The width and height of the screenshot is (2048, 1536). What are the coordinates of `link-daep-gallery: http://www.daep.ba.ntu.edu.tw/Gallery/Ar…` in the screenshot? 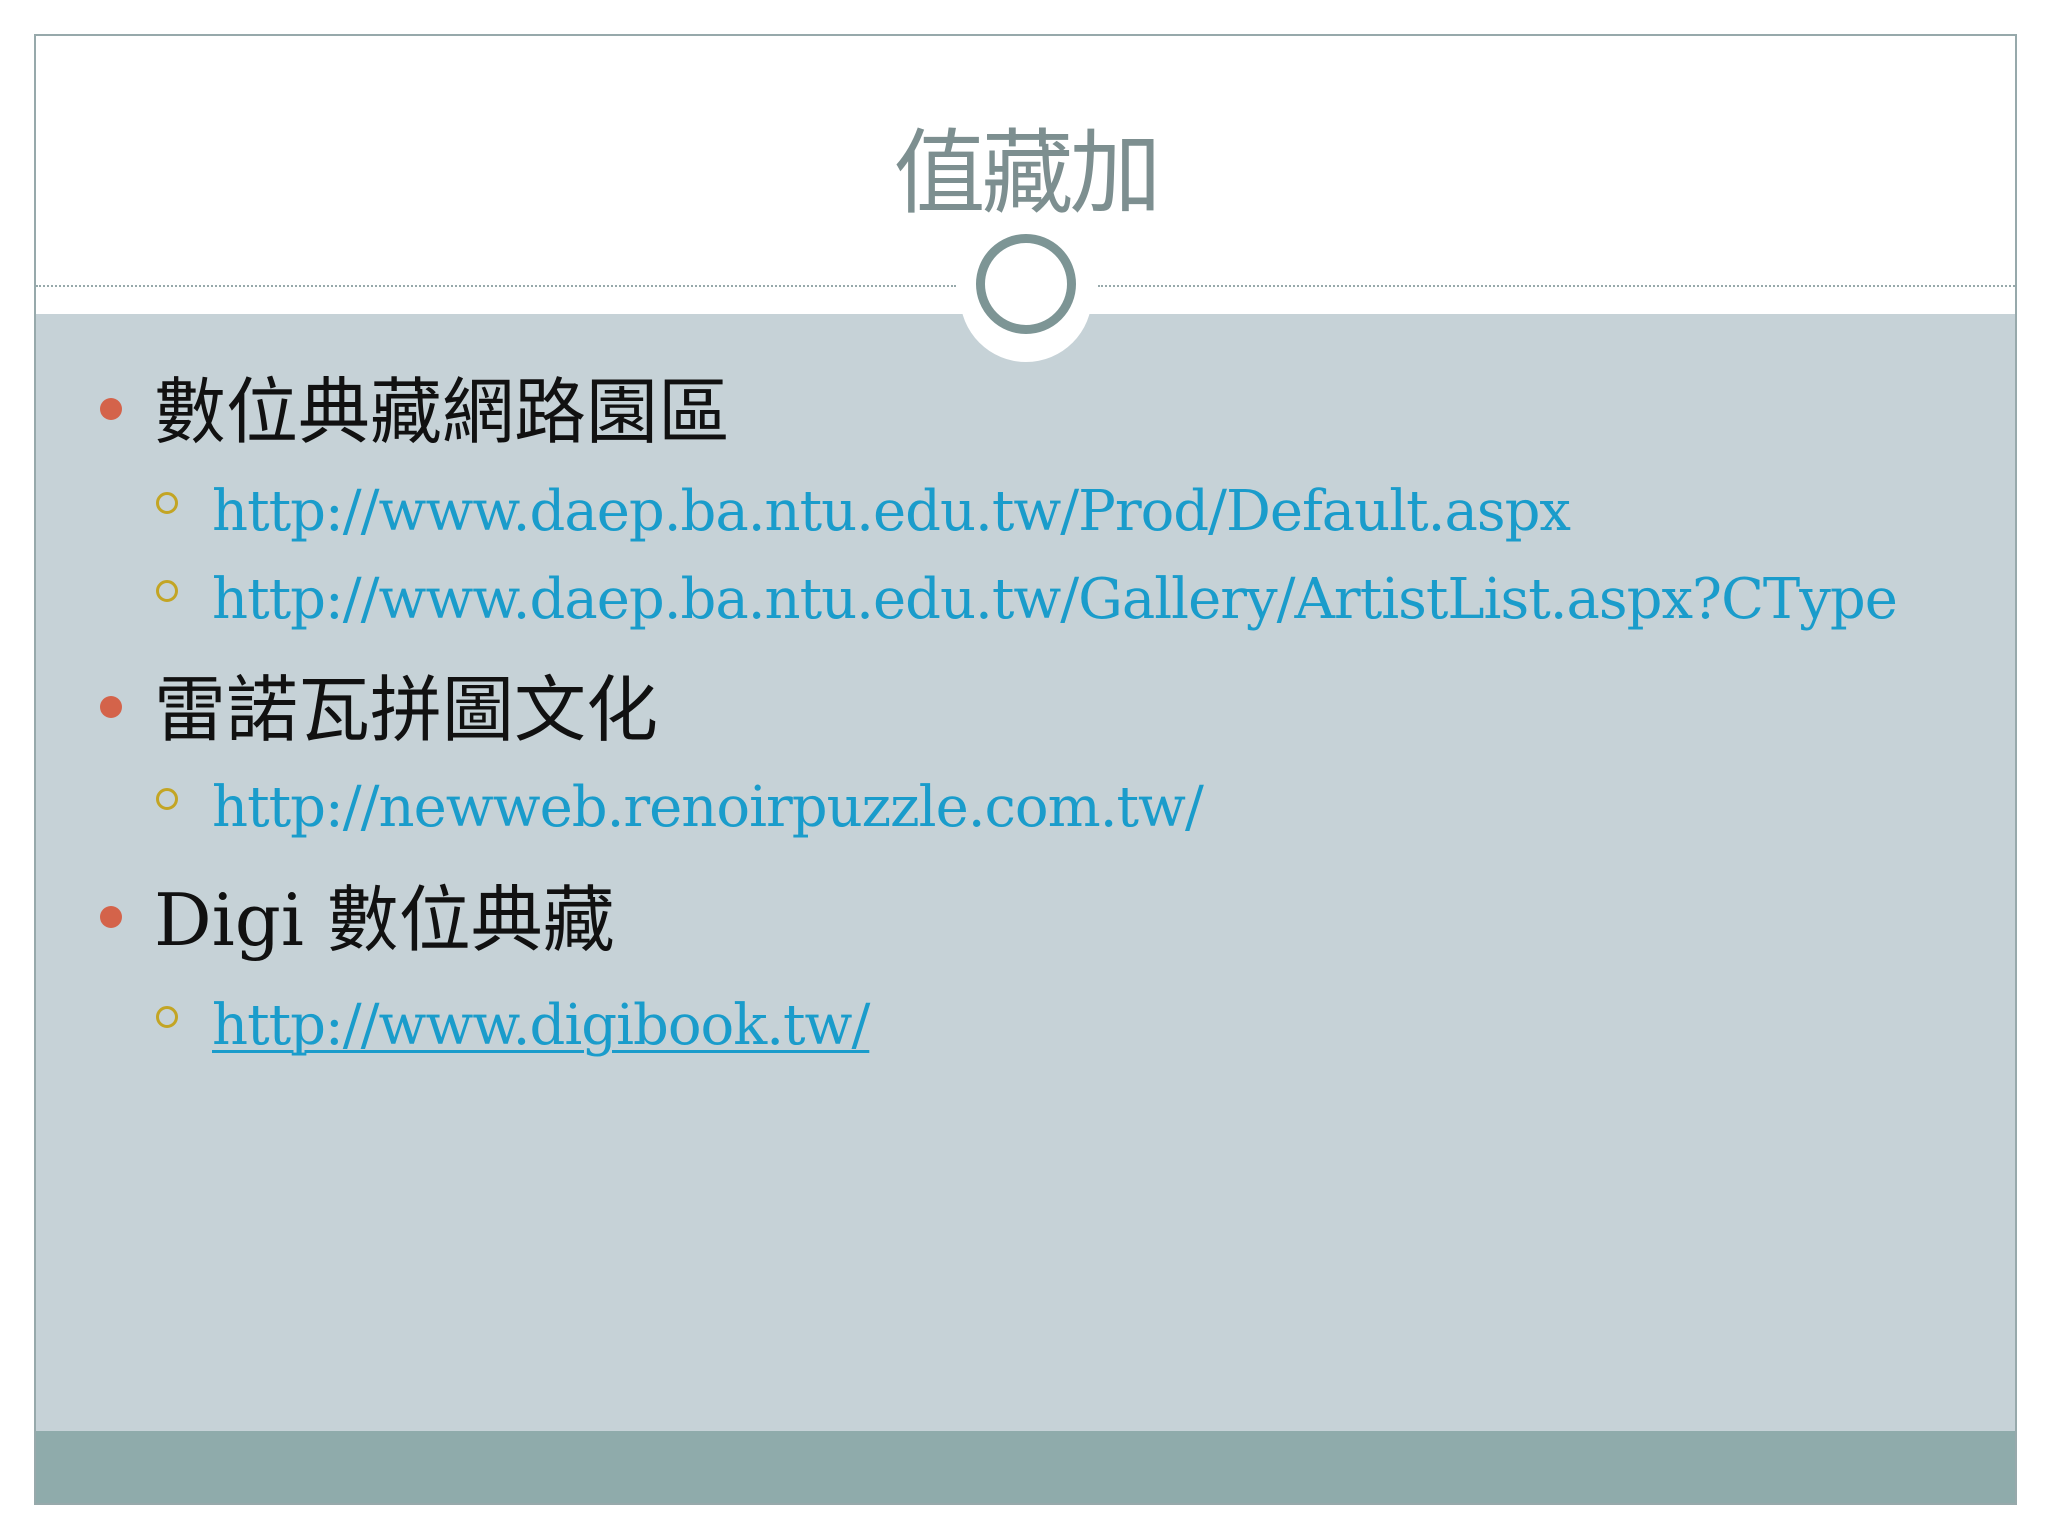 It's located at (1055, 600).